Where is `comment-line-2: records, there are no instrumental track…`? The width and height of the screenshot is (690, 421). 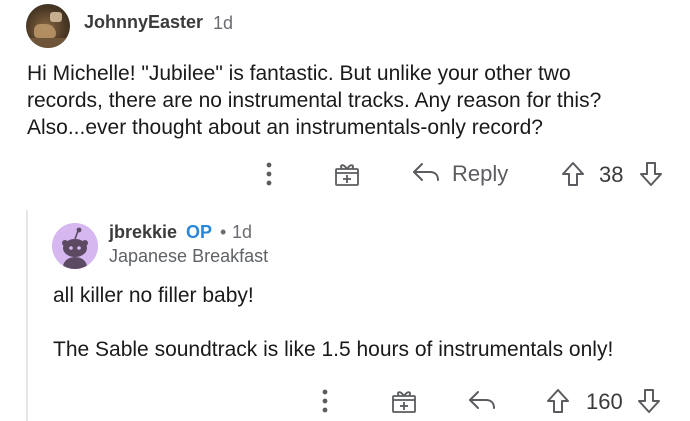
comment-line-2: records, there are no instrumental track… is located at coordinates (314, 100).